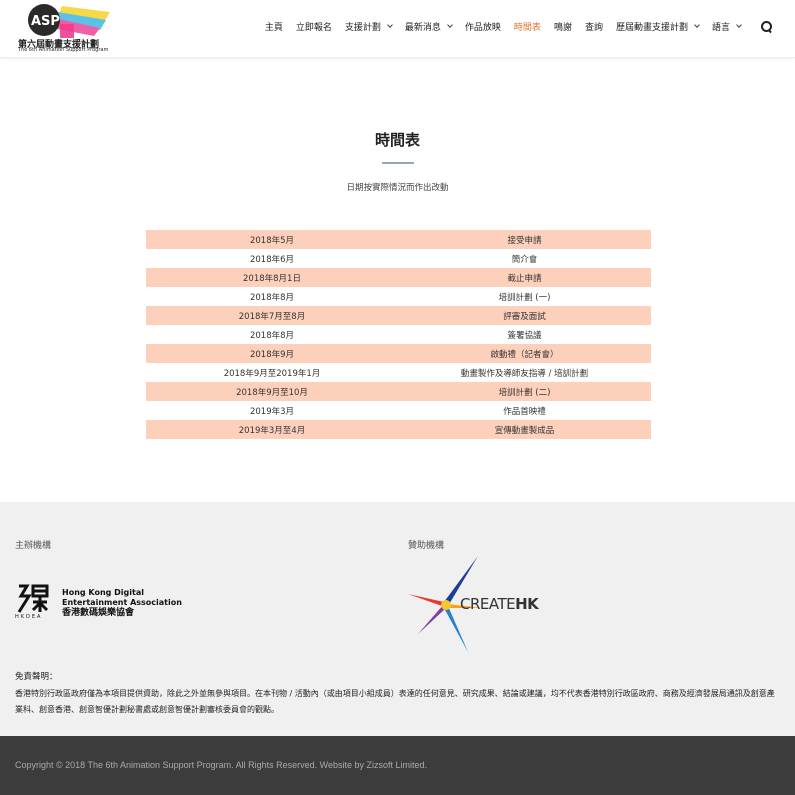  I want to click on schedule-event: 簡介會, so click(524, 259).